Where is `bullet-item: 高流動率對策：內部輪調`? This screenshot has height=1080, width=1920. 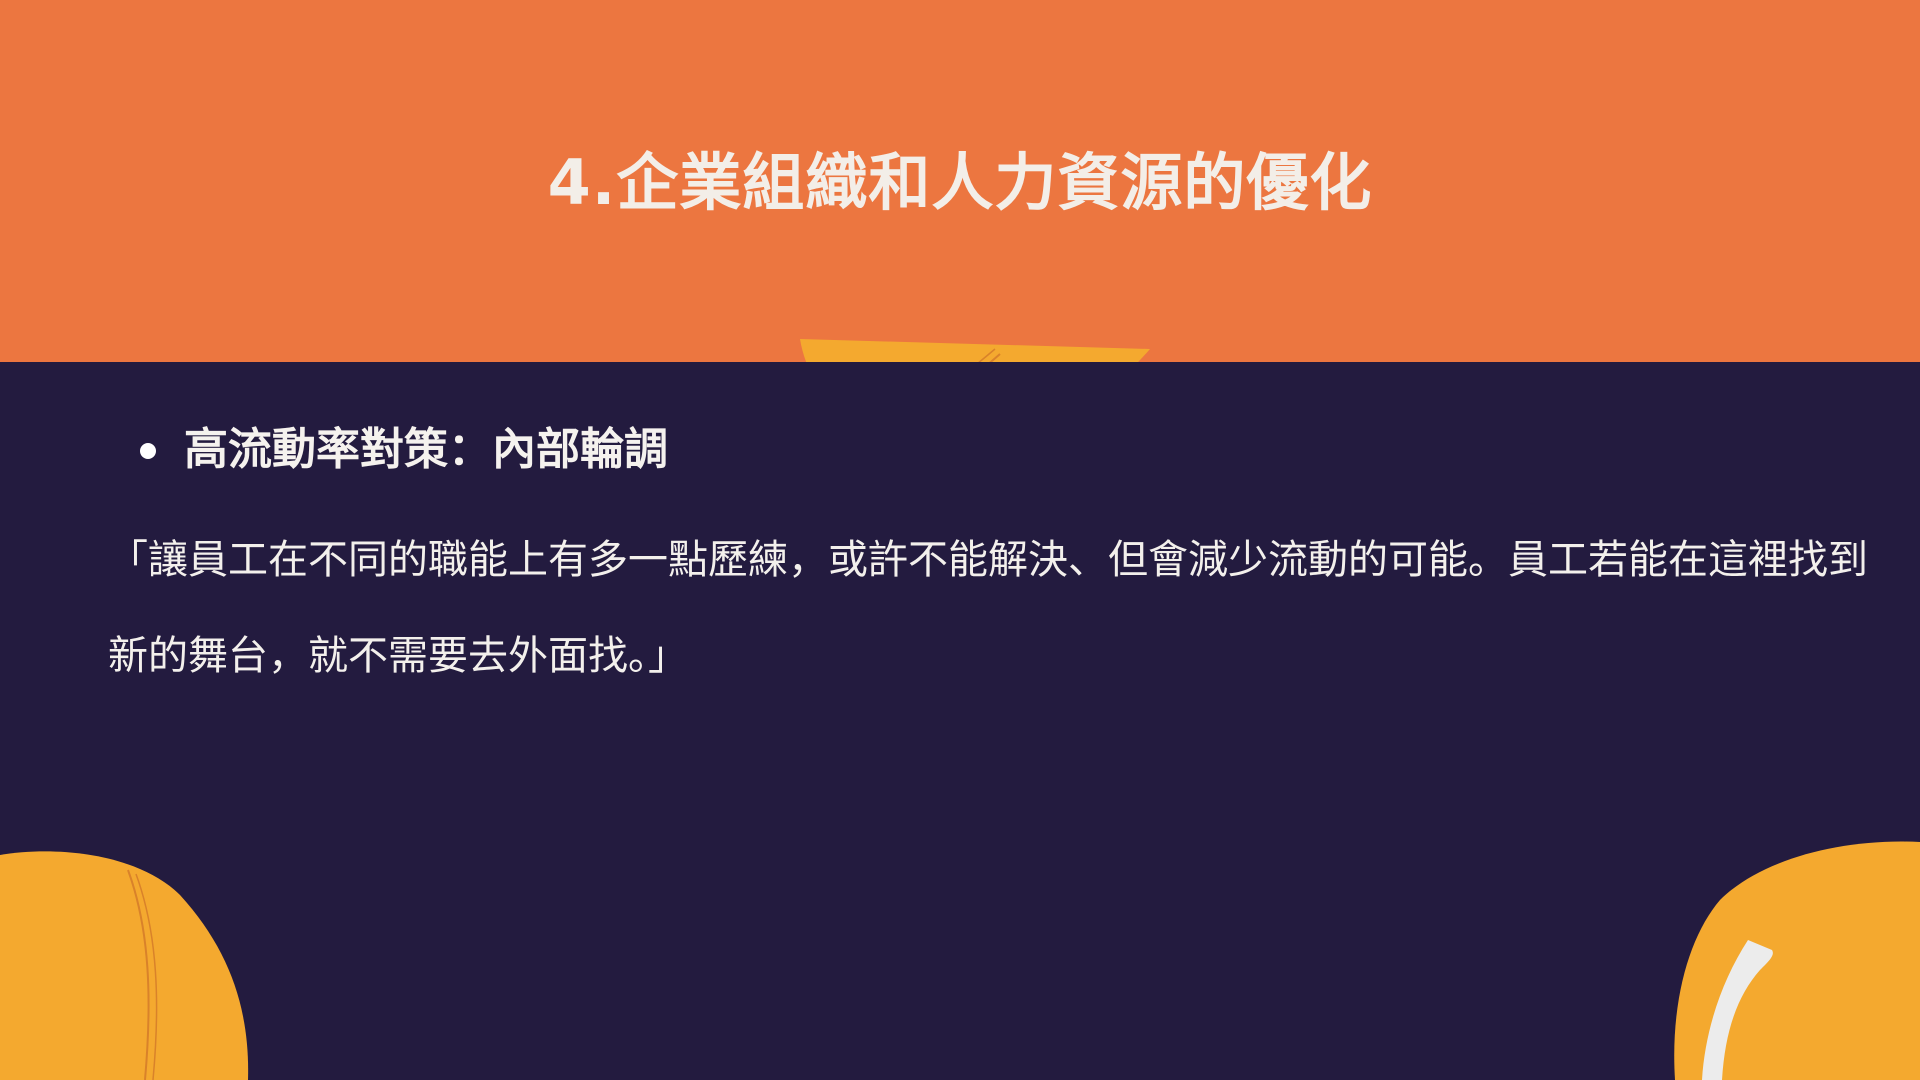 bullet-item: 高流動率對策：內部輪調 is located at coordinates (404, 450).